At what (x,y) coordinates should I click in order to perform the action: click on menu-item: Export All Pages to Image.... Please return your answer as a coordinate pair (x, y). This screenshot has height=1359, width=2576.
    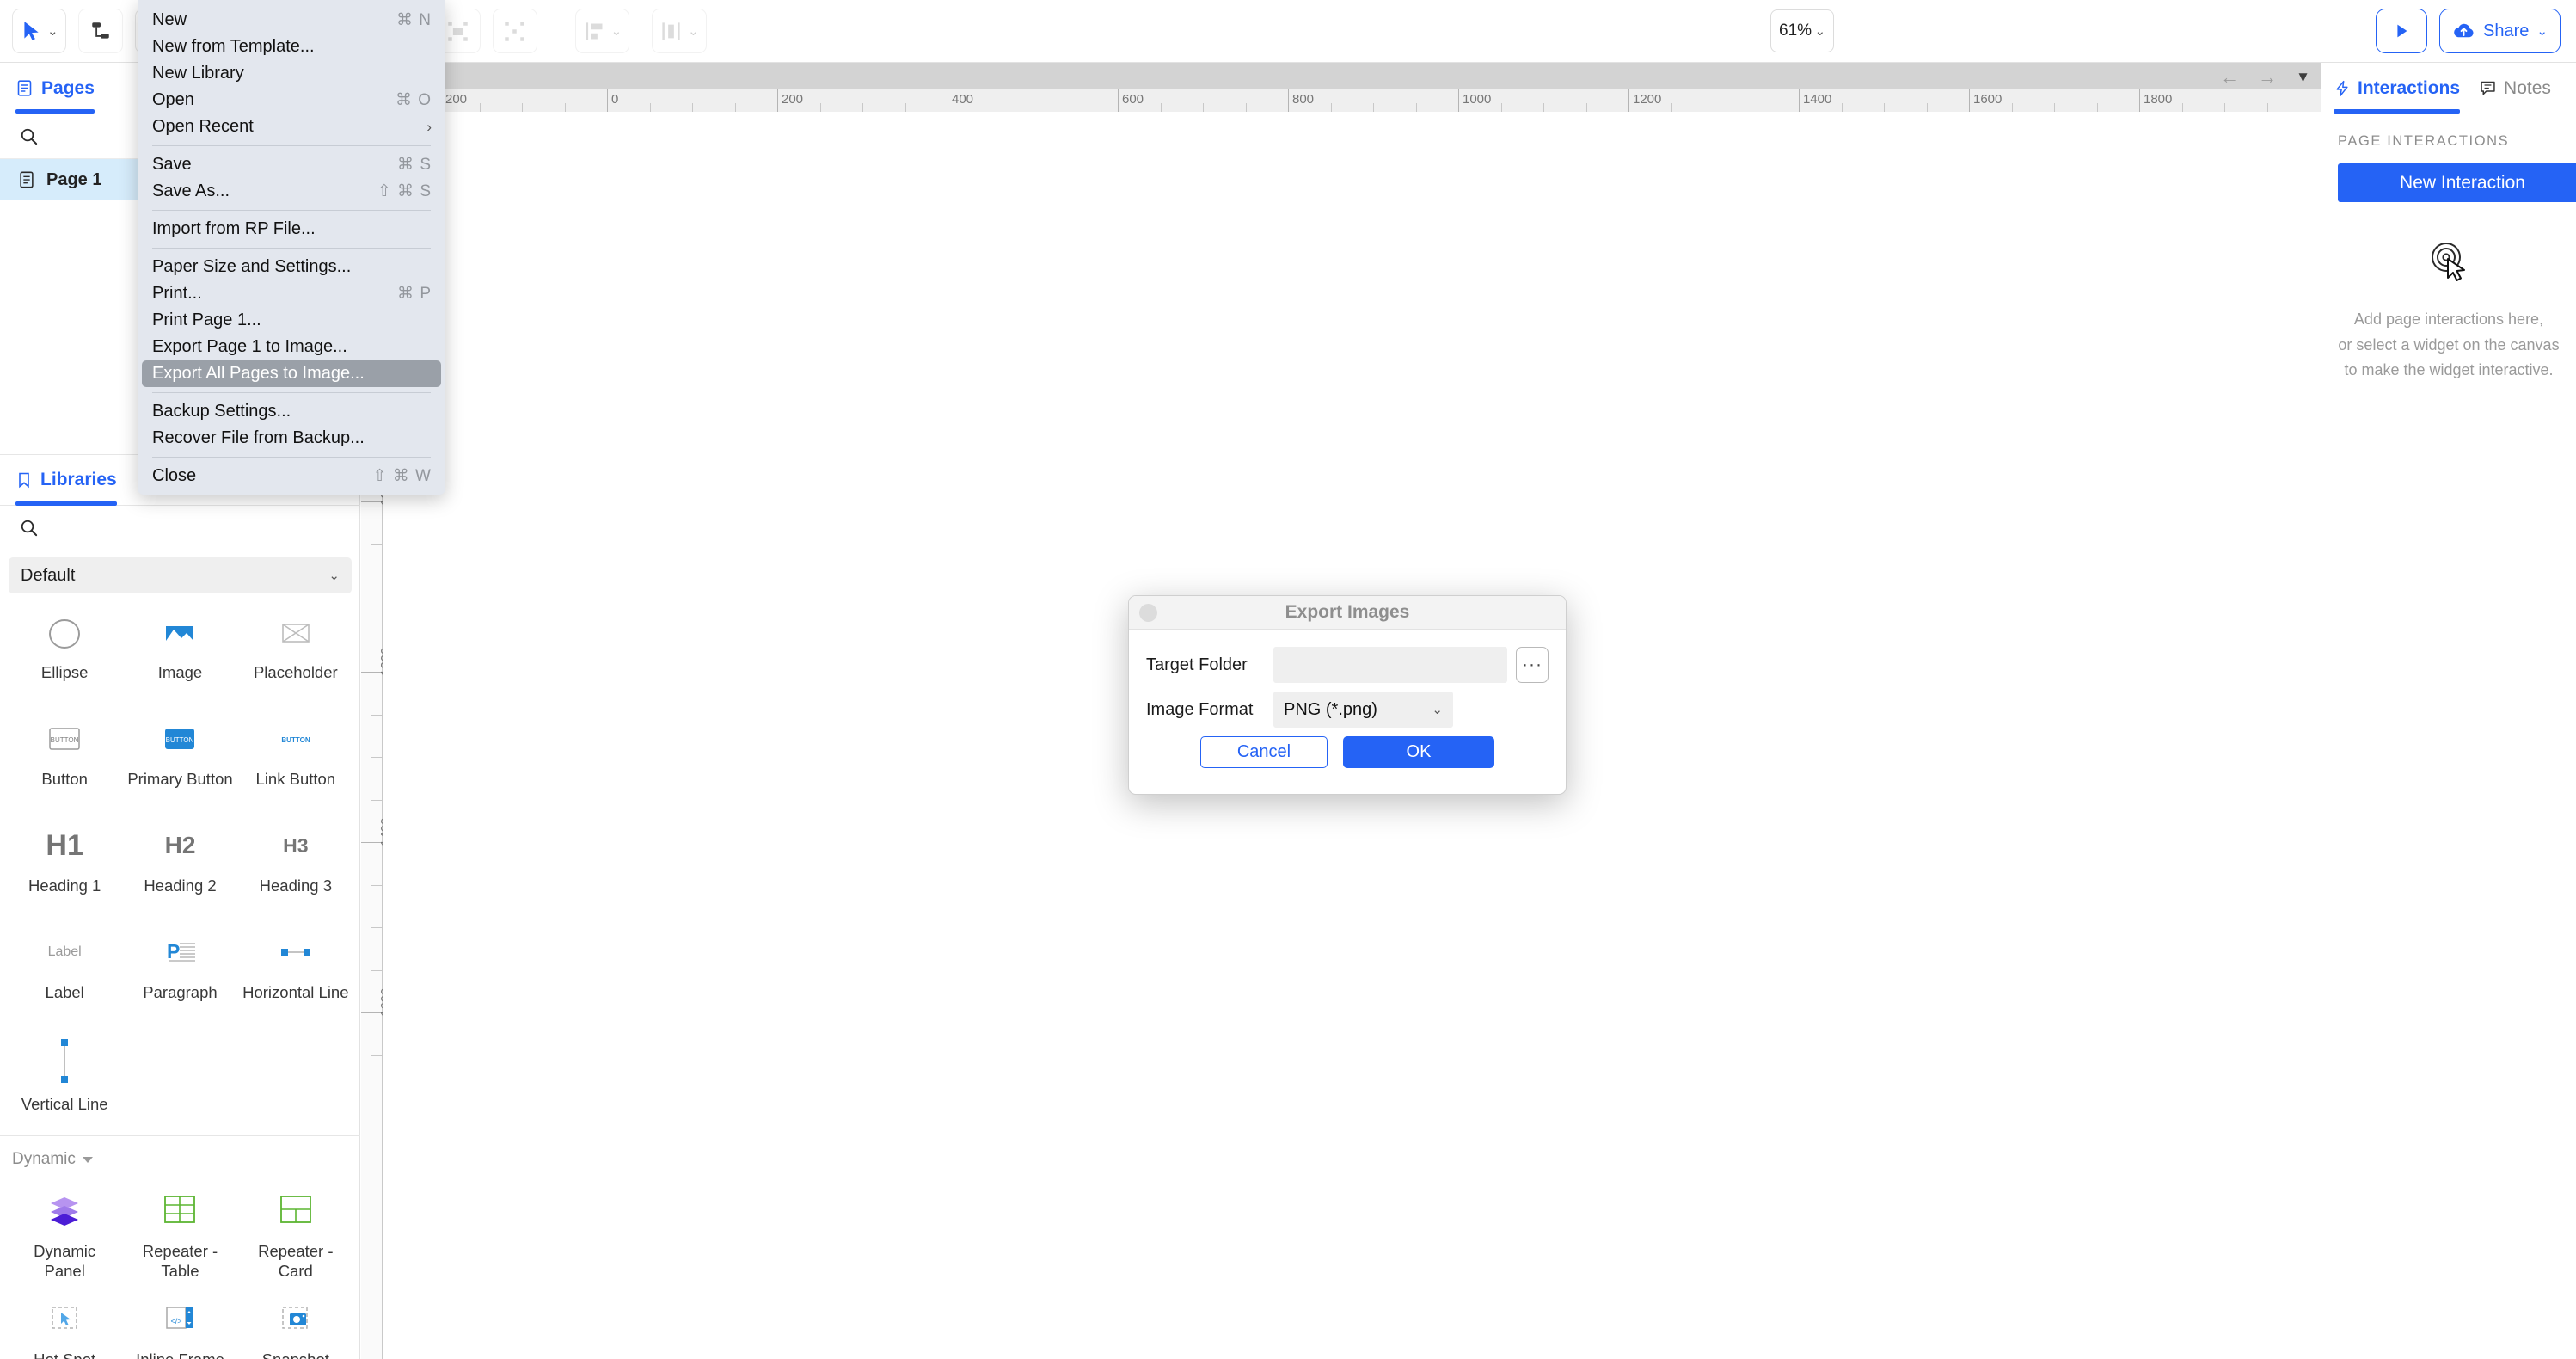
    Looking at the image, I should click on (291, 373).